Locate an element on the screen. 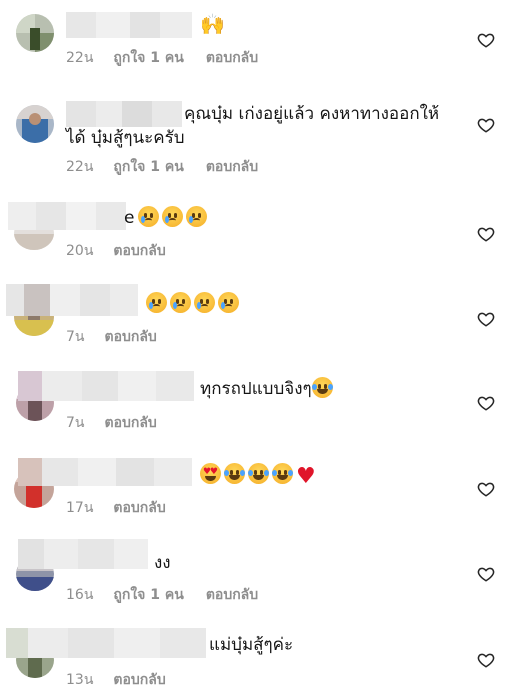 The width and height of the screenshot is (521, 696). comment-time: 13น is located at coordinates (80, 680).